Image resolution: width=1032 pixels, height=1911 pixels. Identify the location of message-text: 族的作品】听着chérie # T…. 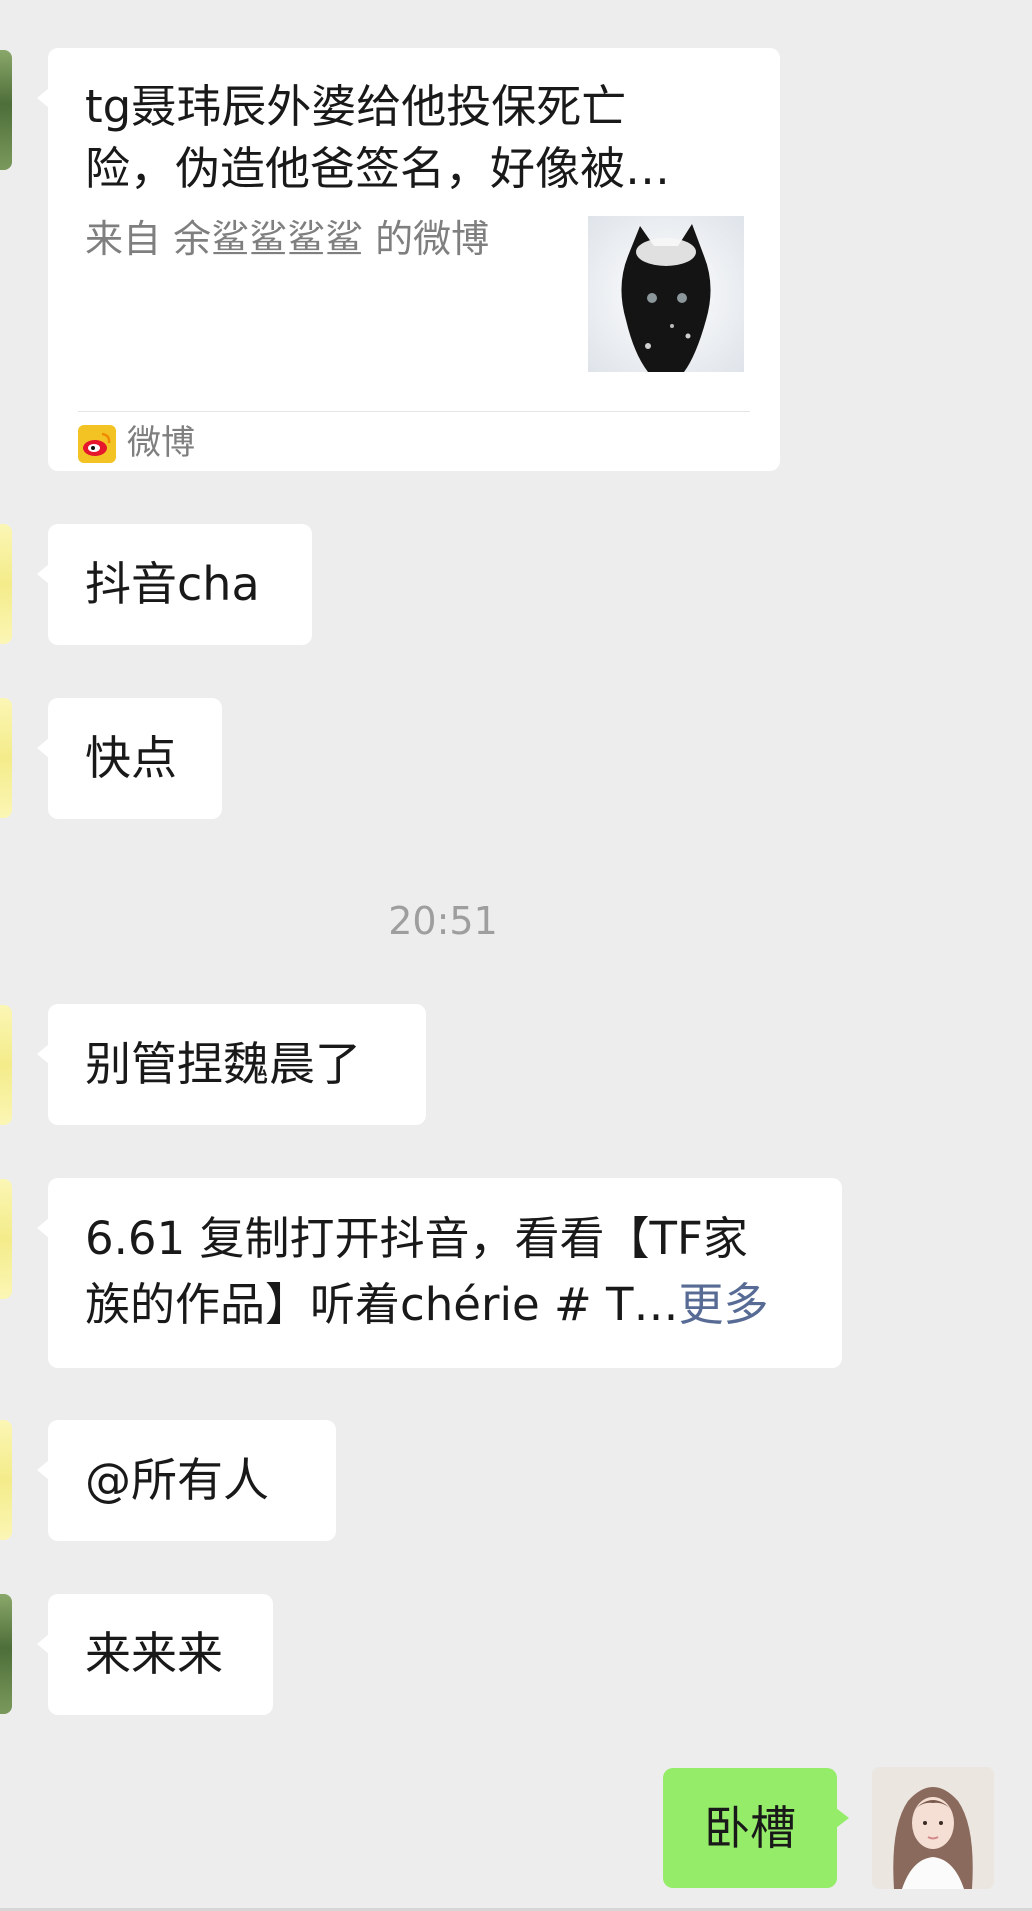
(382, 1304).